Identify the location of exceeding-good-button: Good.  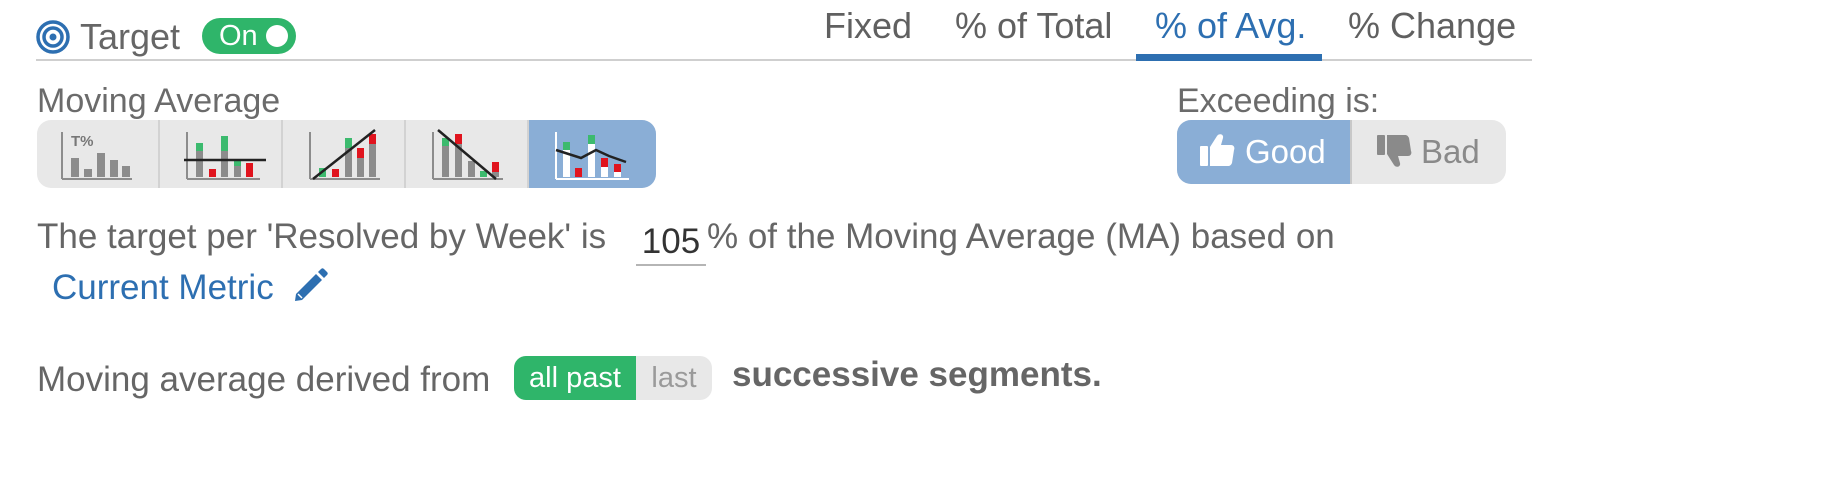
(1264, 152).